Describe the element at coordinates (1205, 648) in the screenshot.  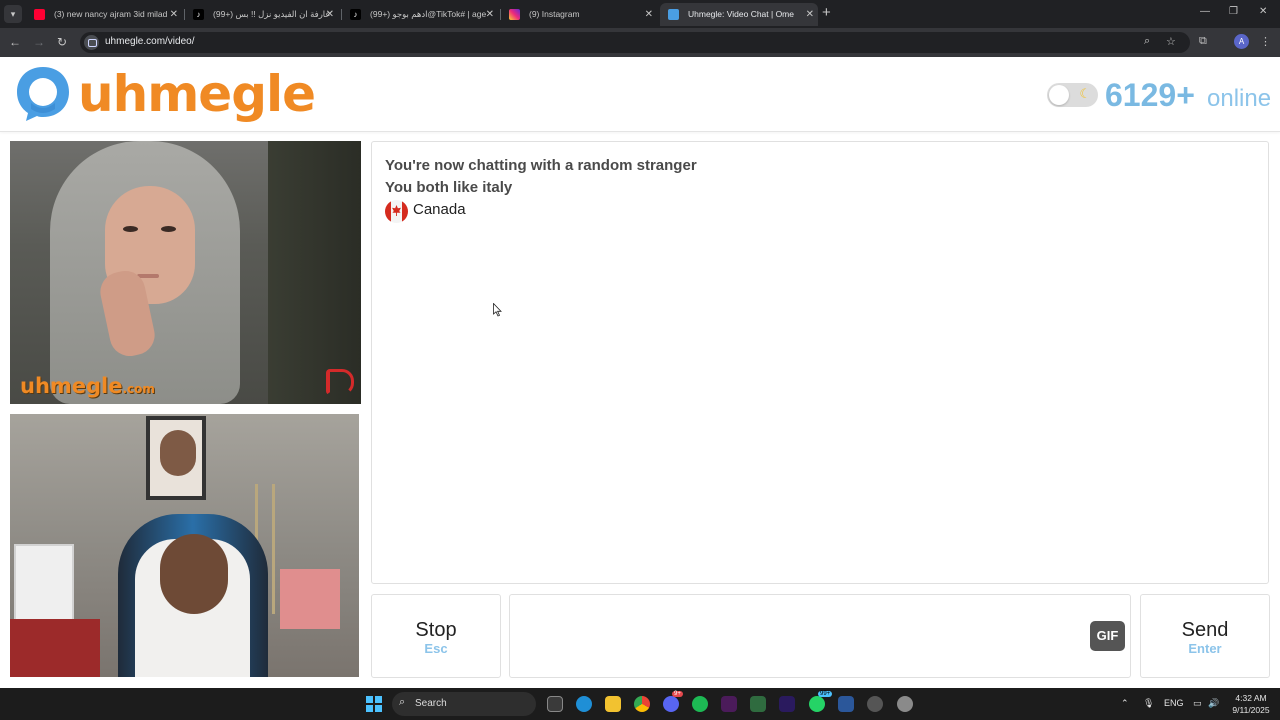
I see `send-shortcut: Enter` at that location.